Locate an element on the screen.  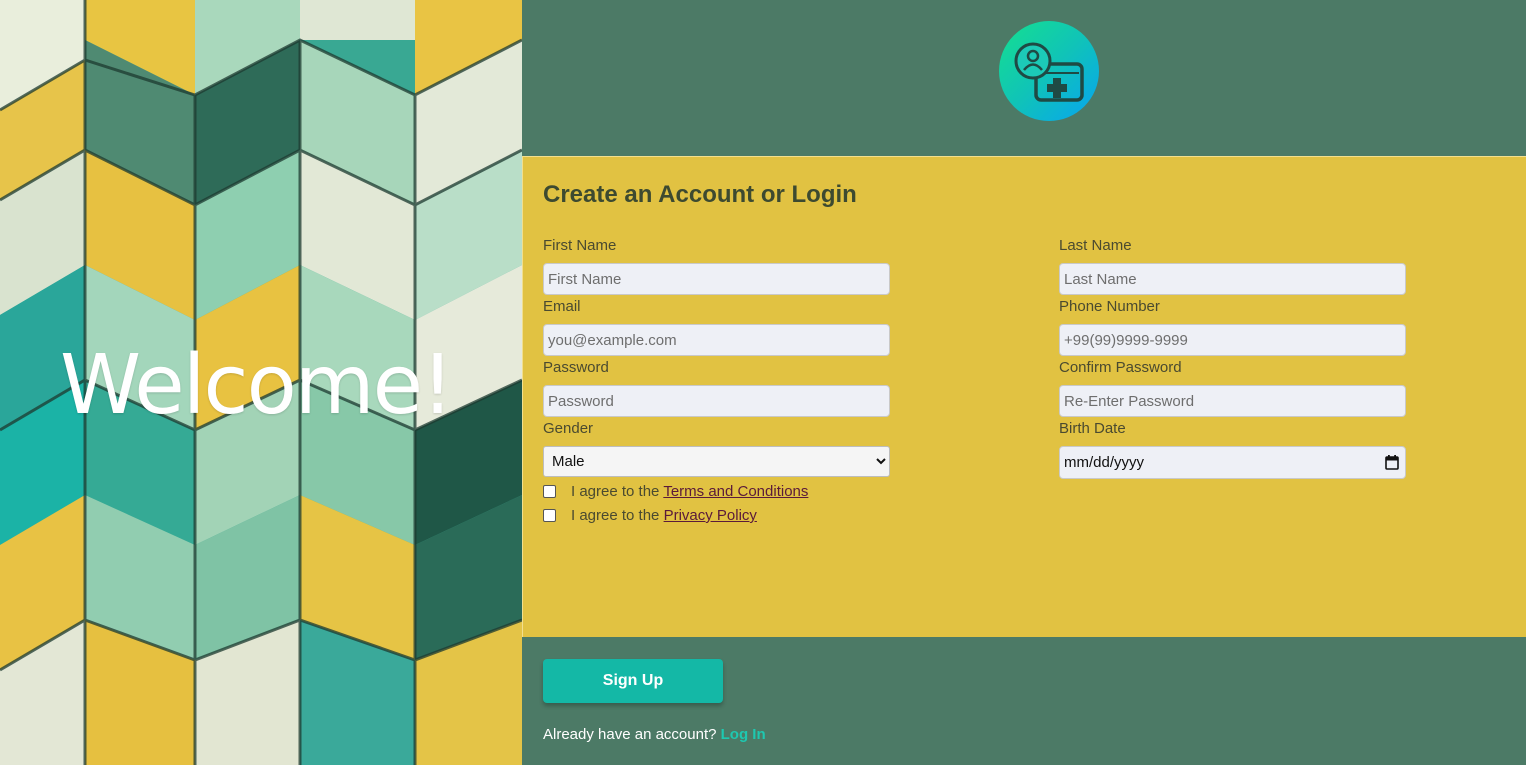
birth-date-placeholder: mm/dd/yyyy is located at coordinates (1104, 462).